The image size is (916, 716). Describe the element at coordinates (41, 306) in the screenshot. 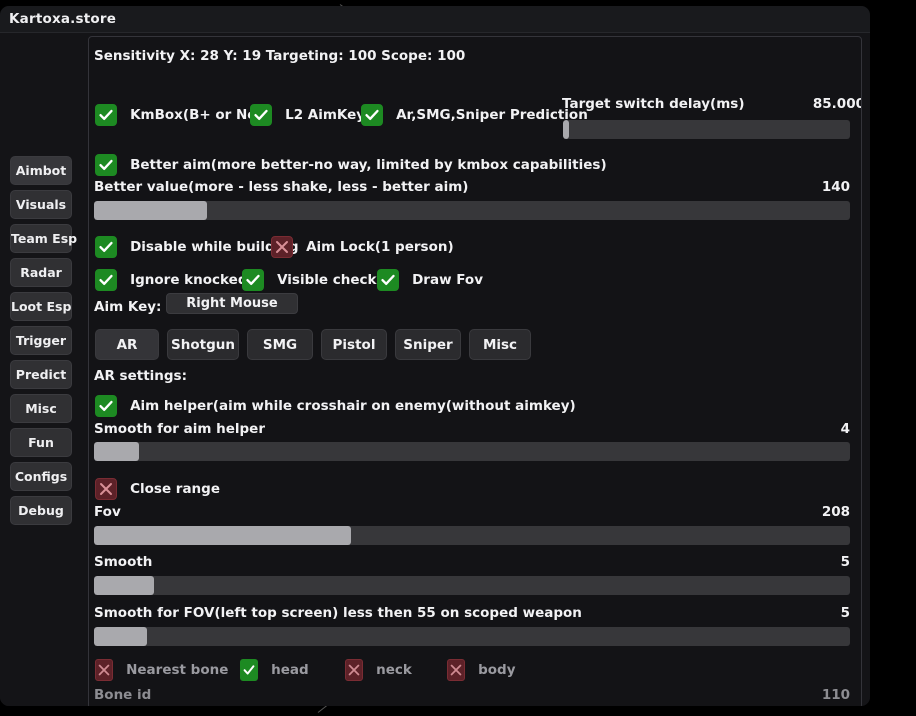

I see `sidebar-item-loot-esp: Loot Esp` at that location.